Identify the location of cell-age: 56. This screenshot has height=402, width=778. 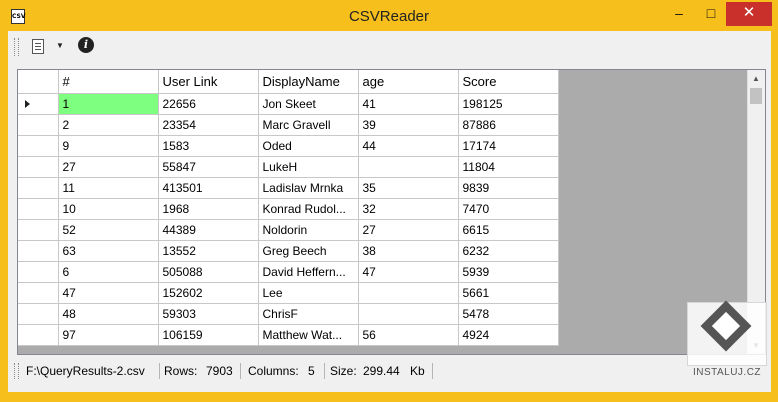
(408, 335).